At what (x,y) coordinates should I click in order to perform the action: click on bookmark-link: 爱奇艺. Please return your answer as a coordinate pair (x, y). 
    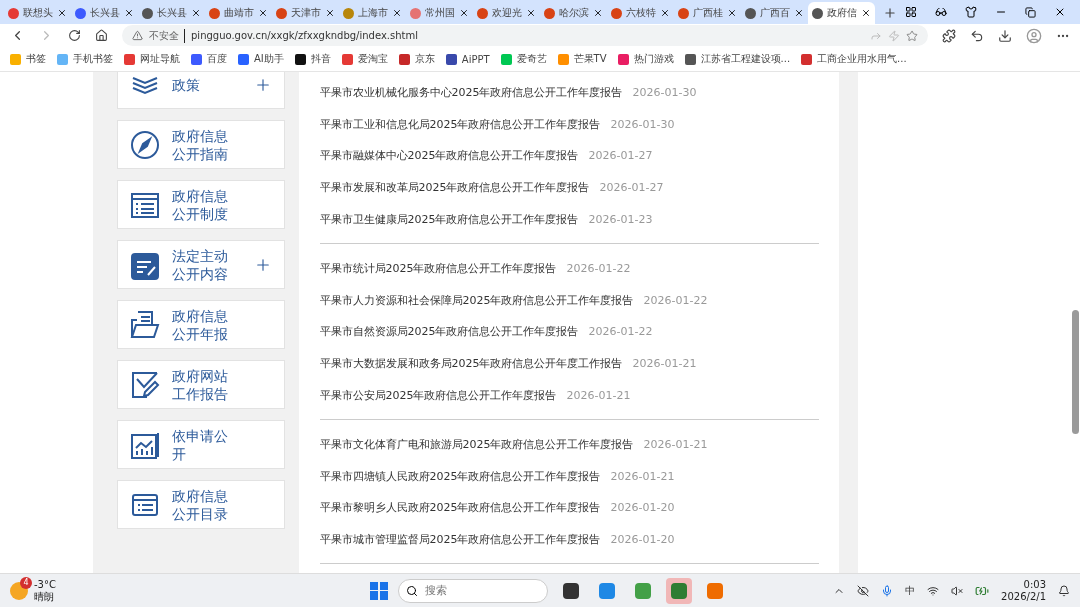
    Looking at the image, I should click on (523, 59).